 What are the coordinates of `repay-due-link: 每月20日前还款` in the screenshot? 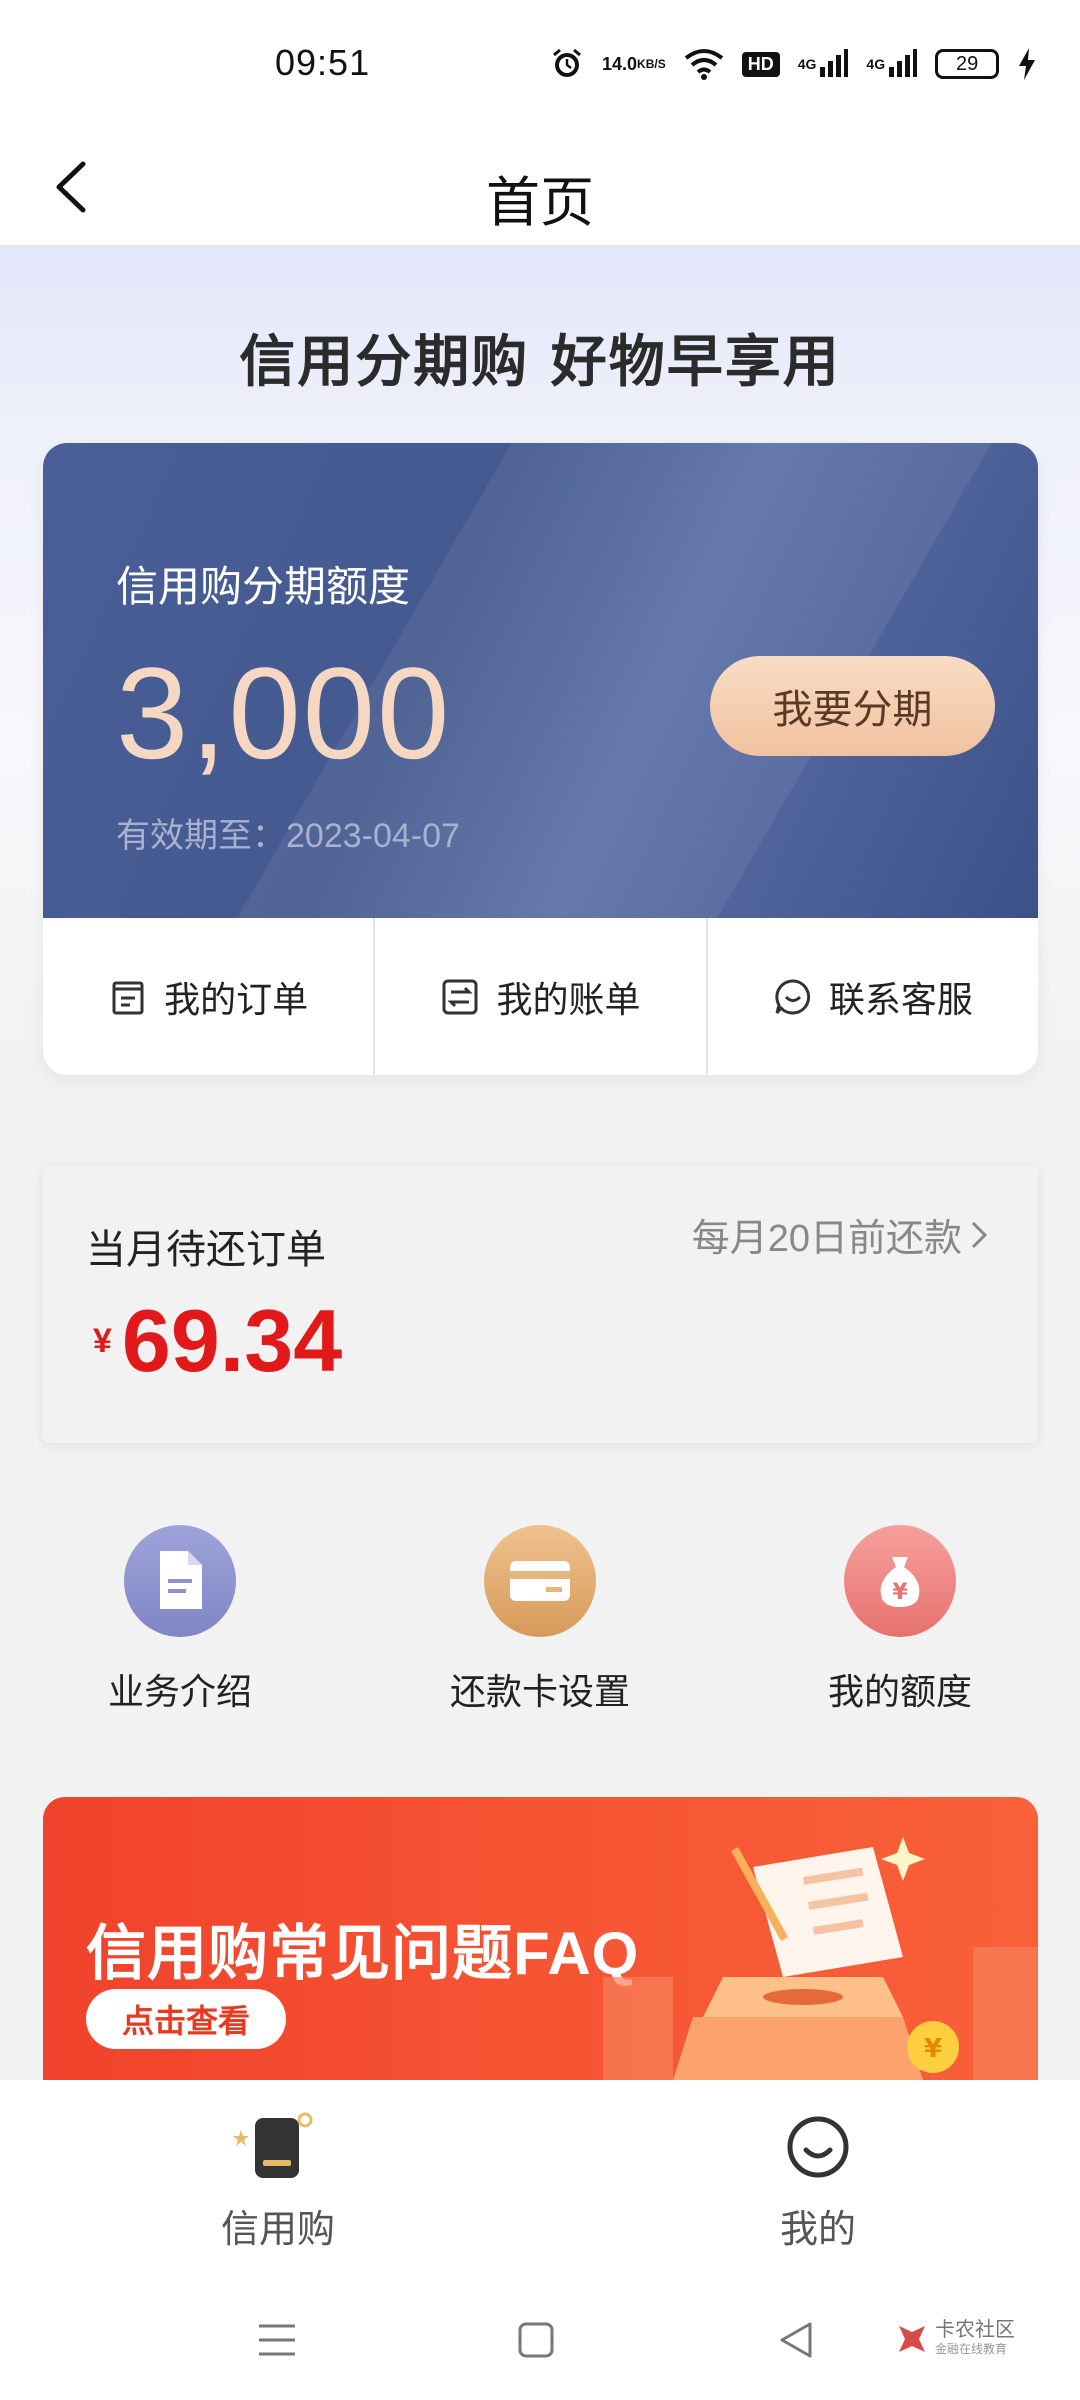 It's located at (840, 1234).